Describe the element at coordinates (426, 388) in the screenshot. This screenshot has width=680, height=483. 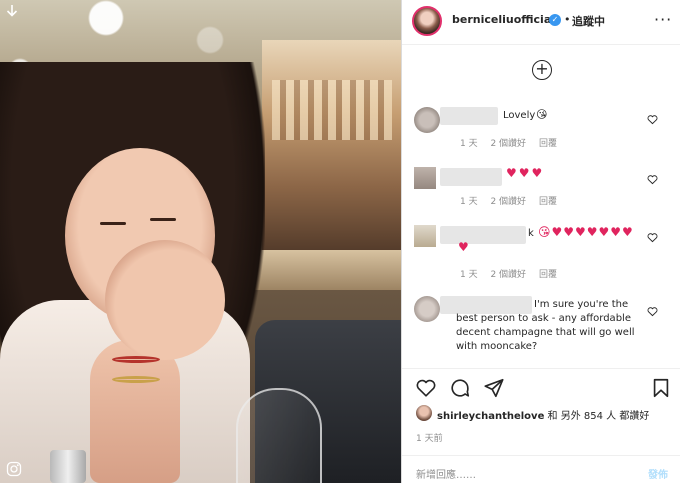
I see `heart-icon` at that location.